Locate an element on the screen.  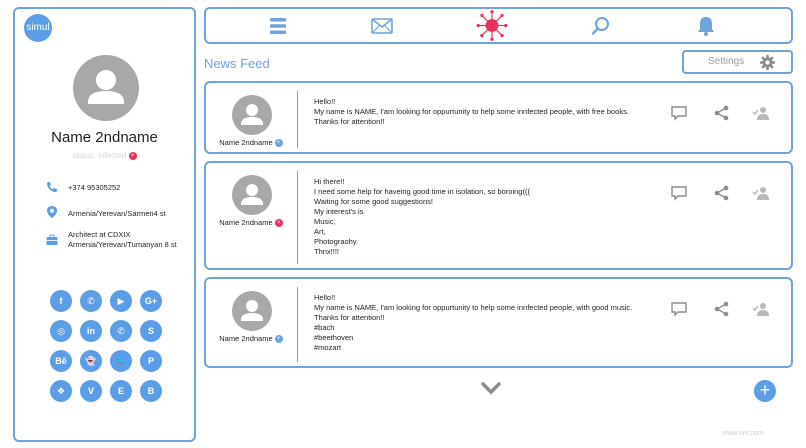
virus-icon is located at coordinates (492, 25).